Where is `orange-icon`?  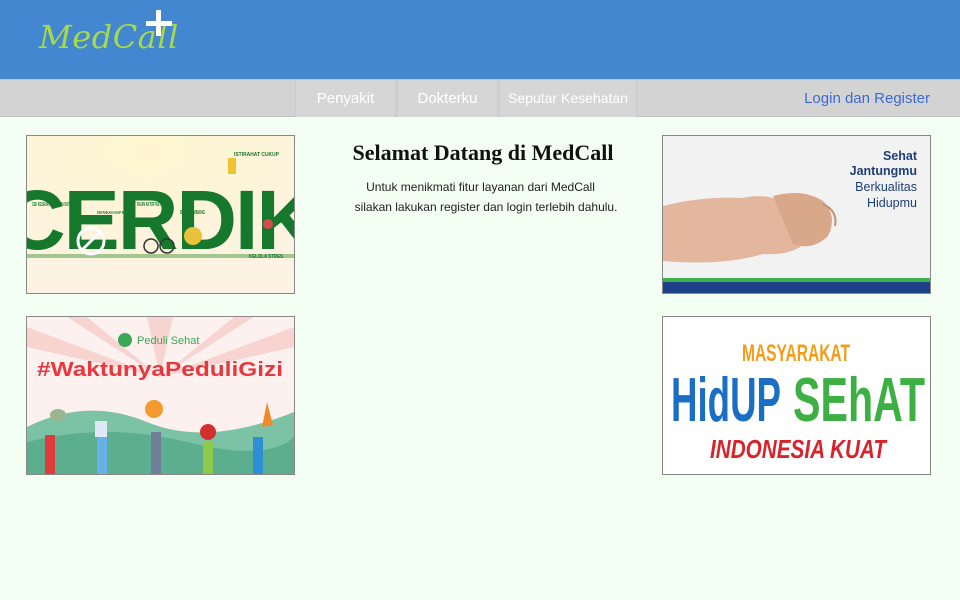
orange-icon is located at coordinates (154, 409).